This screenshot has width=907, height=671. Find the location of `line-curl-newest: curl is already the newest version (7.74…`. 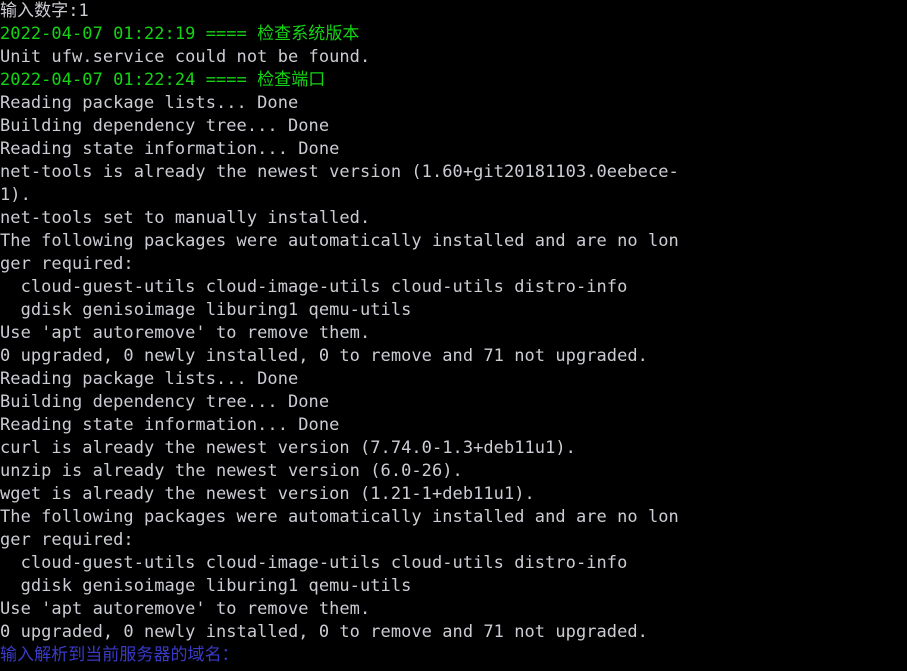

line-curl-newest: curl is already the newest version (7.74… is located at coordinates (453, 448).